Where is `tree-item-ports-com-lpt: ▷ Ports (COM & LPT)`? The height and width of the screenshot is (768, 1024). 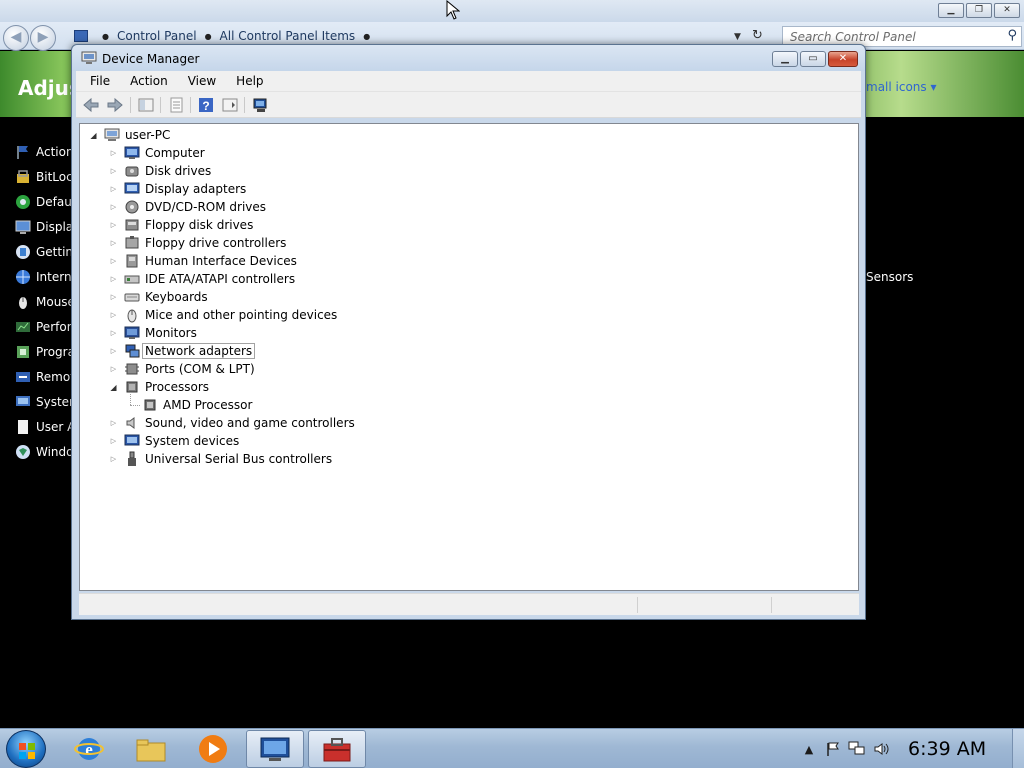
tree-item-ports-com-lpt: ▷ Ports (COM & LPT) is located at coordinates (182, 369).